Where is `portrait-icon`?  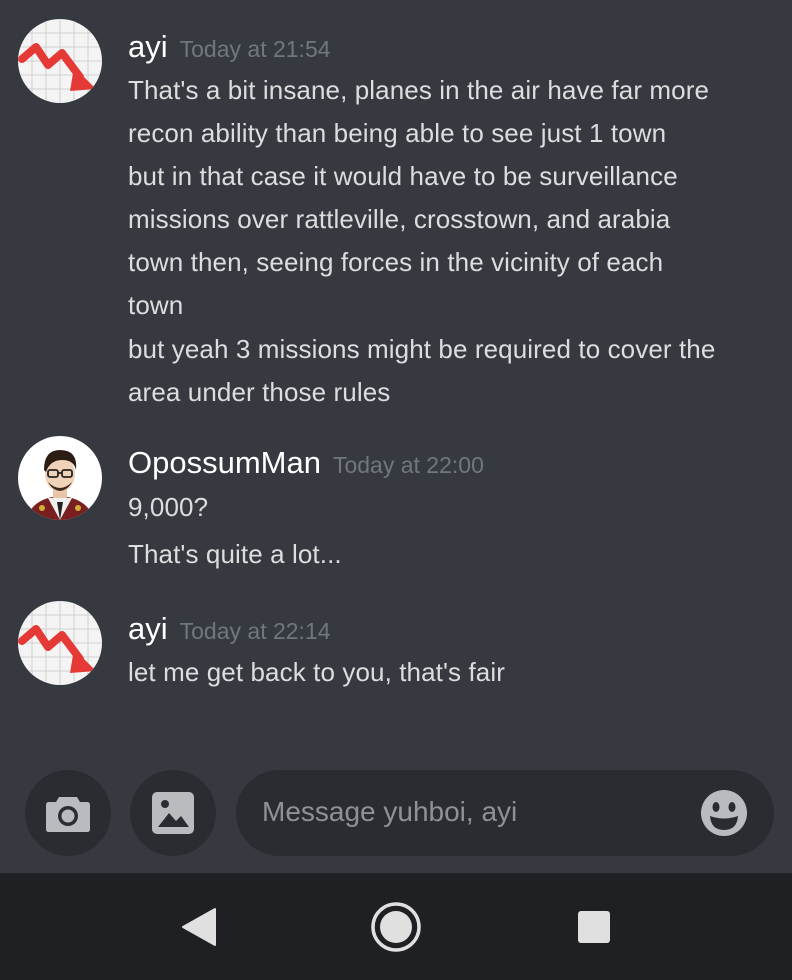
portrait-icon is located at coordinates (60, 478).